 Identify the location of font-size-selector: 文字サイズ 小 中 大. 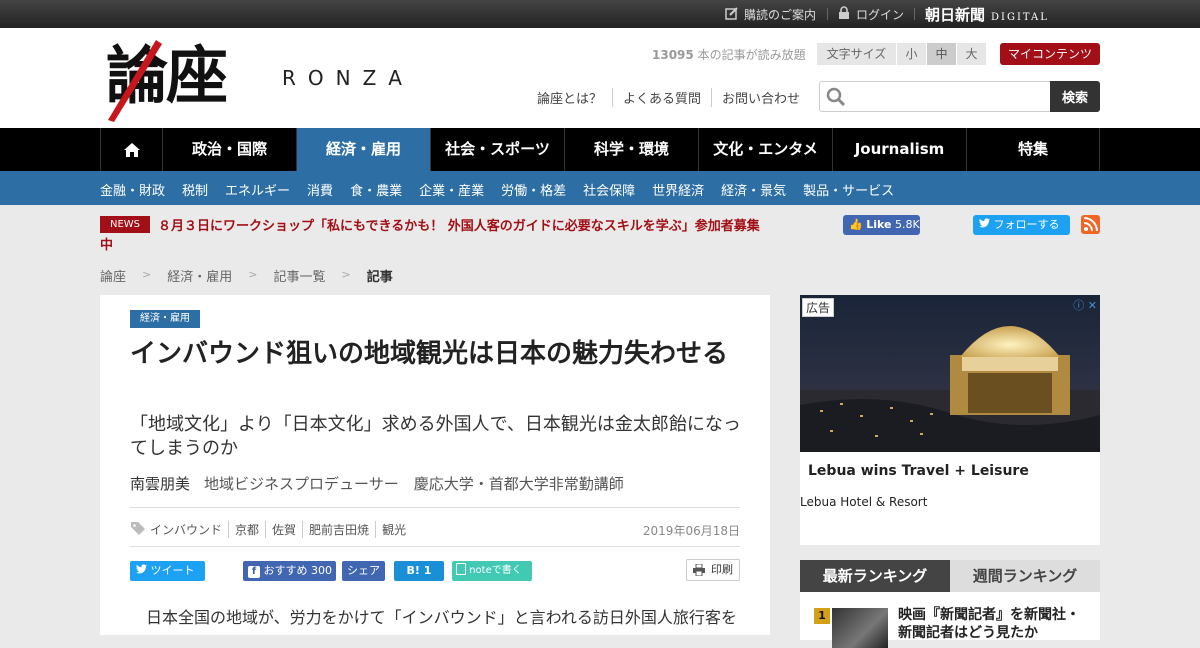
(902, 54).